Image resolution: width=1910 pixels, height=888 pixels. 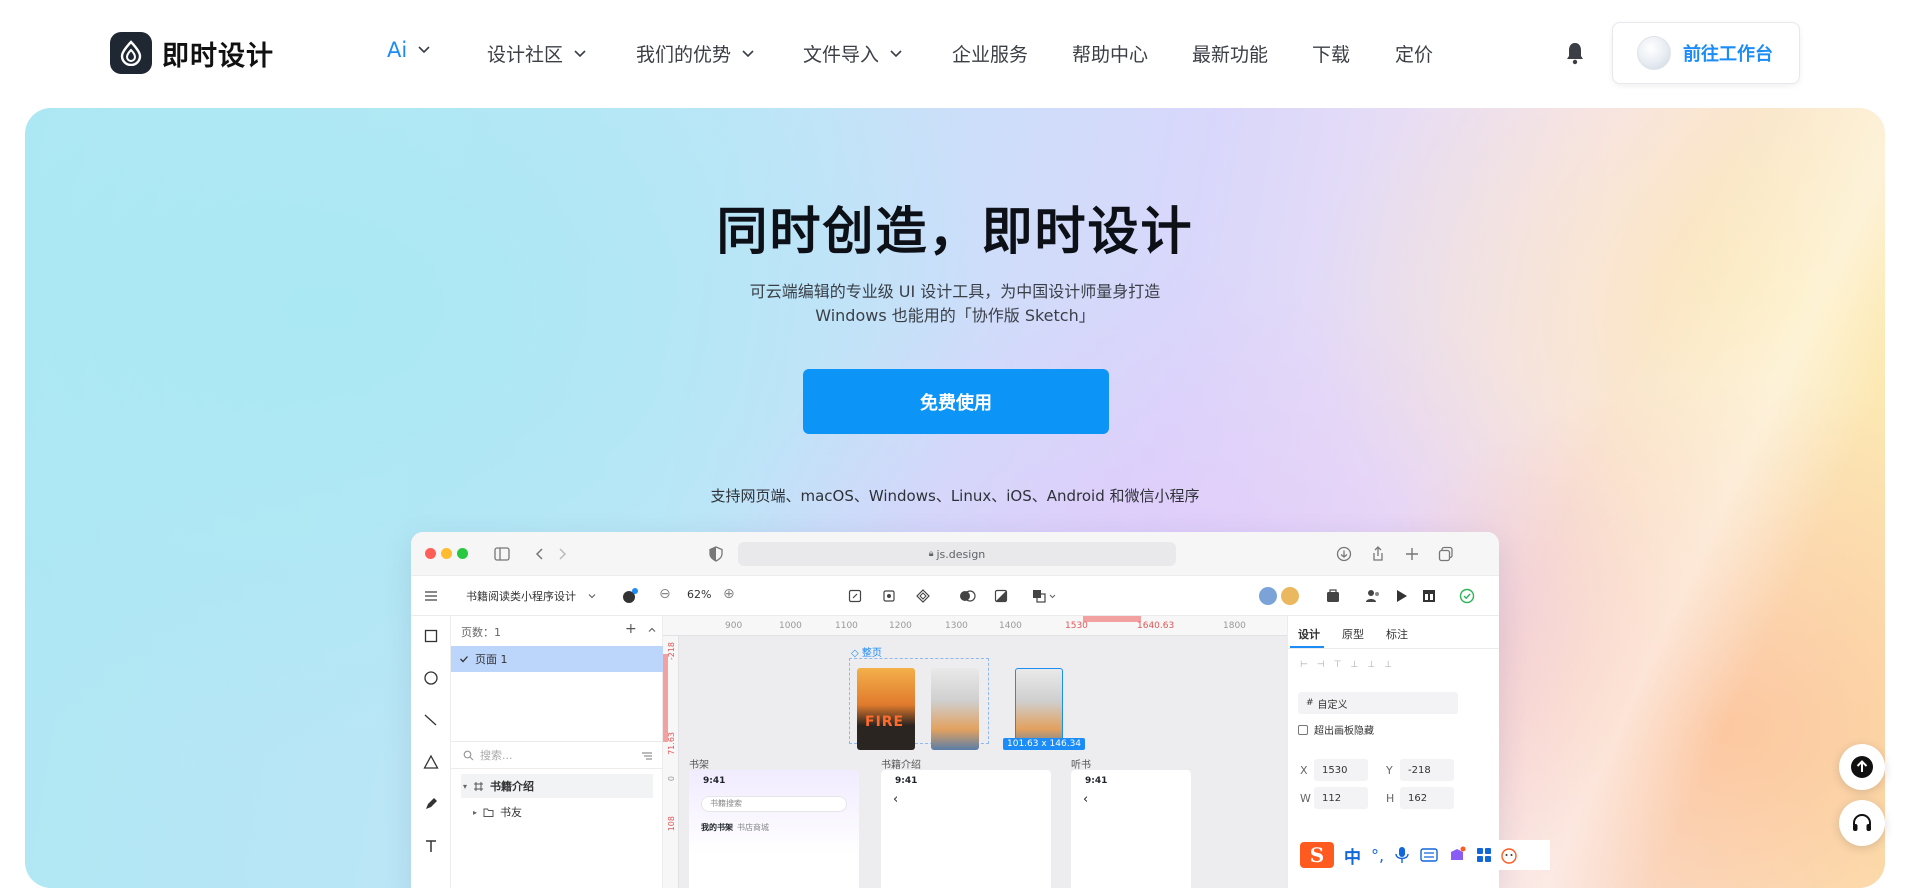 What do you see at coordinates (955, 596) in the screenshot?
I see `editor-toolbar: 书籍阅读类小程序设计 ⊖ 62% ⊕` at bounding box center [955, 596].